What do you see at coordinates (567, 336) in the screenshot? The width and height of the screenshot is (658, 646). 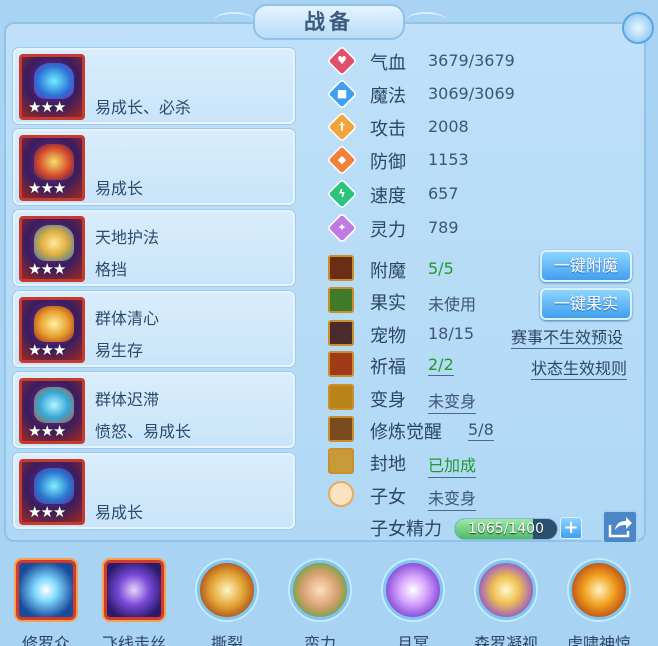 I see `event-preset-link: 赛事不生效预设` at bounding box center [567, 336].